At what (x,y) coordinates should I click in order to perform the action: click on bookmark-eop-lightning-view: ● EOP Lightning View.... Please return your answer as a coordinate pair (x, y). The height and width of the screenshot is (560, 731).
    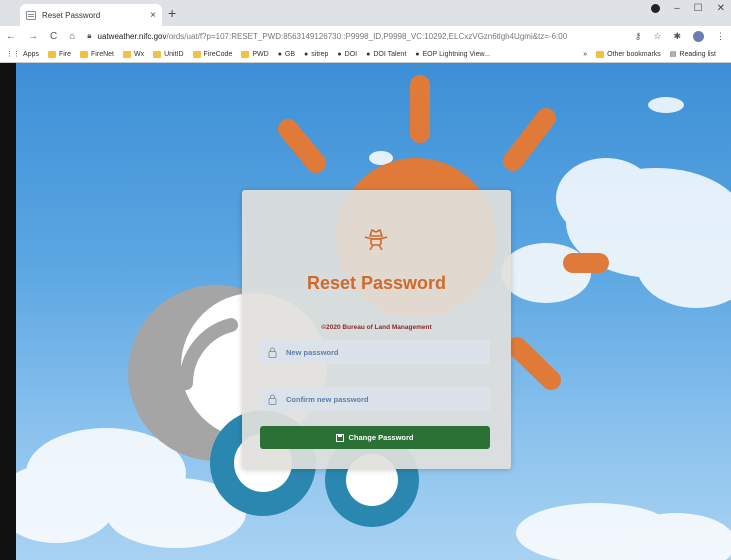
    Looking at the image, I should click on (452, 54).